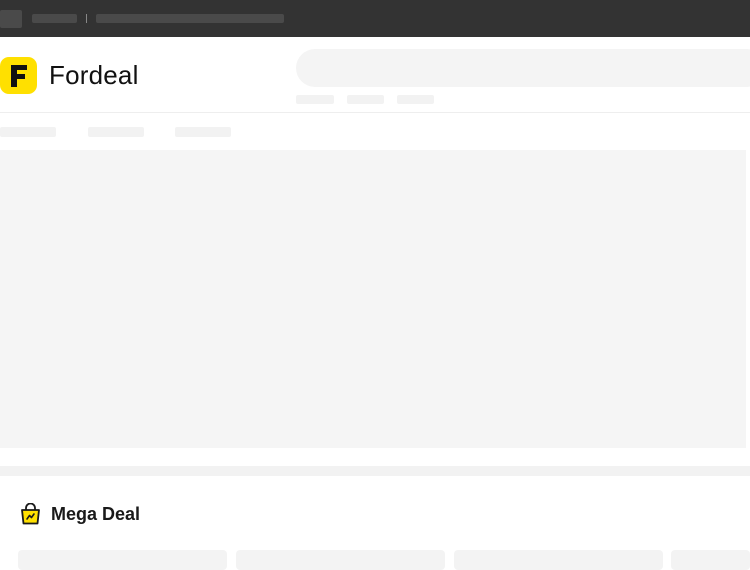 The width and height of the screenshot is (750, 570). I want to click on site-header: Fordeal, so click(375, 75).